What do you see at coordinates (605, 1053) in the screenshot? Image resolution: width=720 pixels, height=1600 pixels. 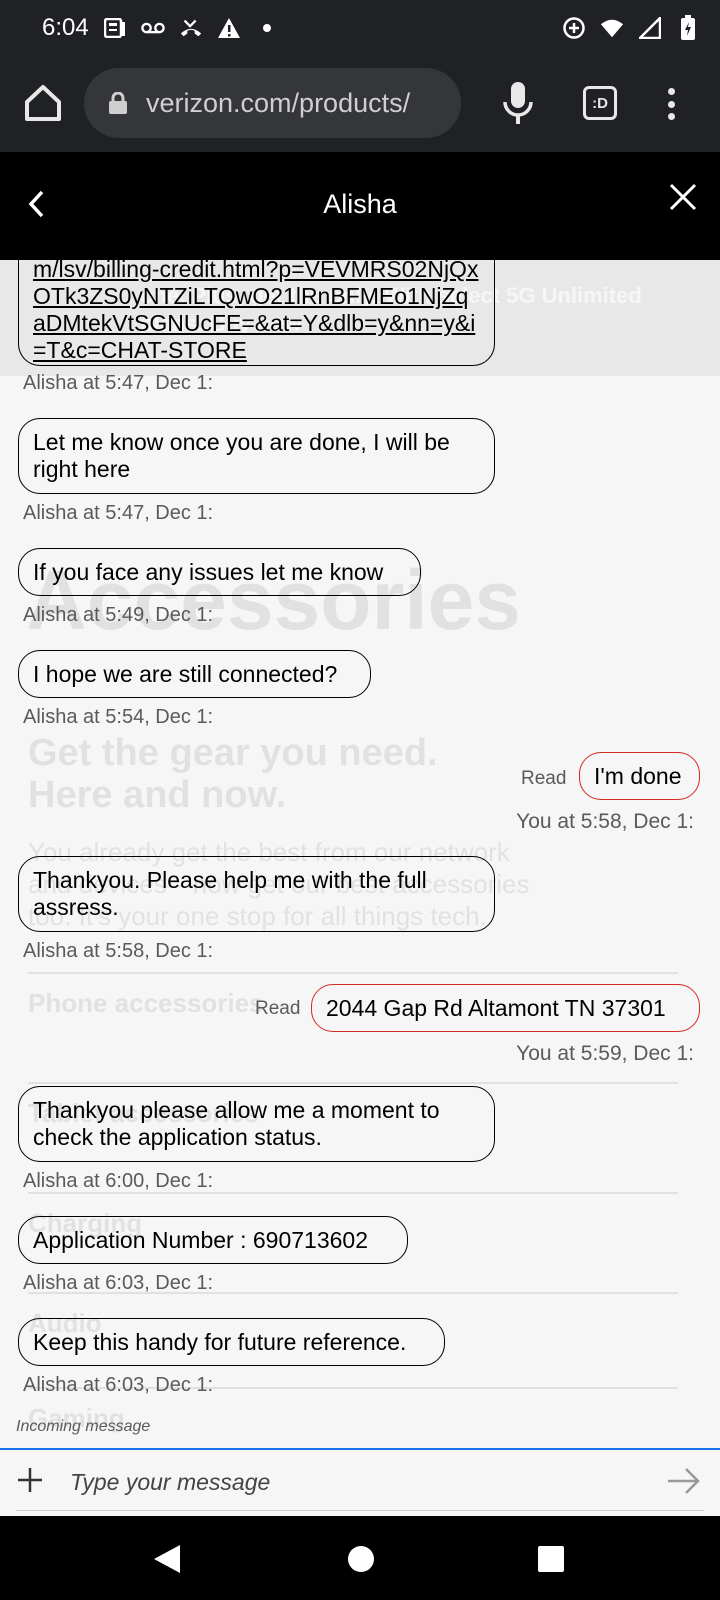 I see `message-meta: You at 5:59, Dec 1:` at bounding box center [605, 1053].